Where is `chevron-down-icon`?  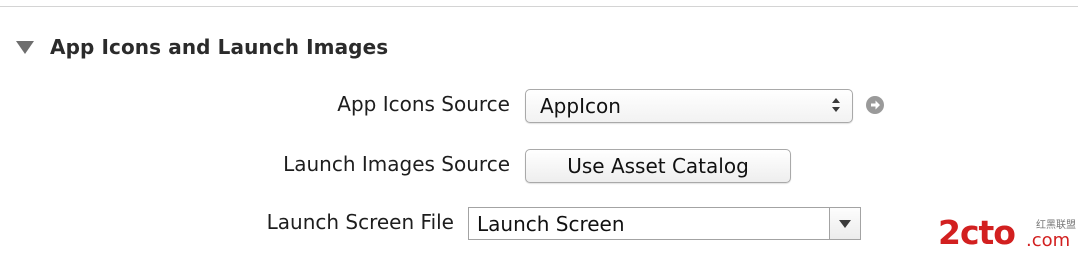 chevron-down-icon is located at coordinates (845, 223).